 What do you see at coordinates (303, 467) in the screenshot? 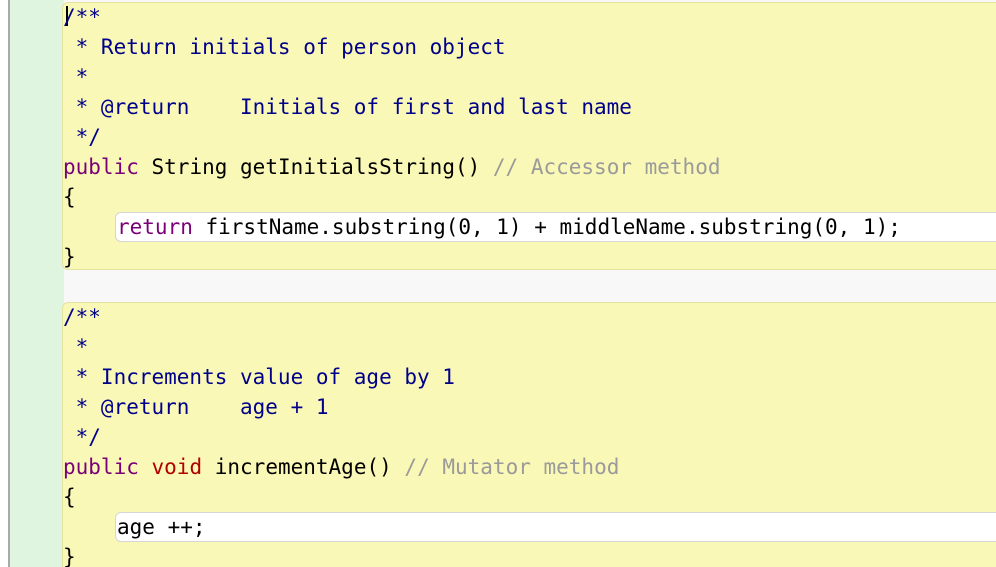
I see `method-name: incrementAge()` at bounding box center [303, 467].